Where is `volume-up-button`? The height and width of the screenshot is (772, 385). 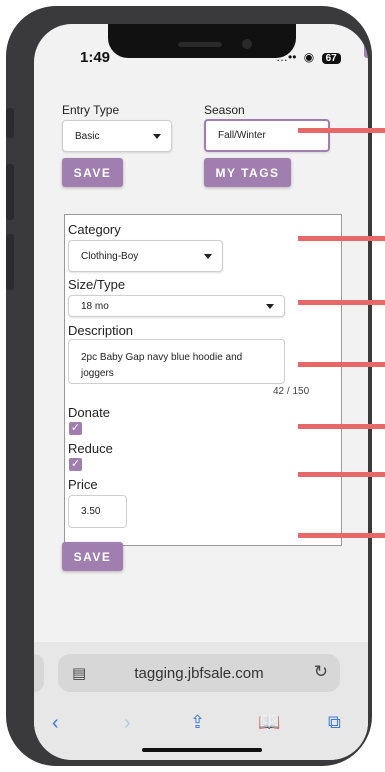 volume-up-button is located at coordinates (10, 192).